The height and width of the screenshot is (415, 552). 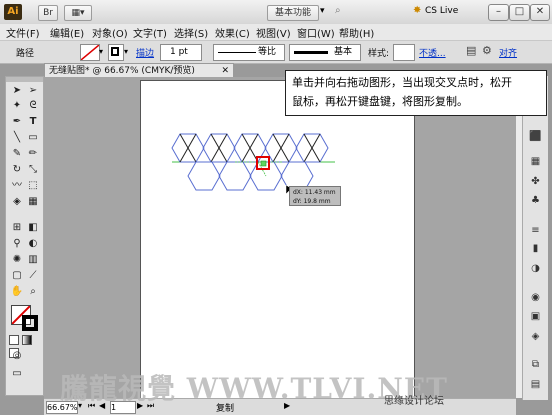 What do you see at coordinates (33, 91) in the screenshot?
I see `direct-selection-tool-icon: ➢` at bounding box center [33, 91].